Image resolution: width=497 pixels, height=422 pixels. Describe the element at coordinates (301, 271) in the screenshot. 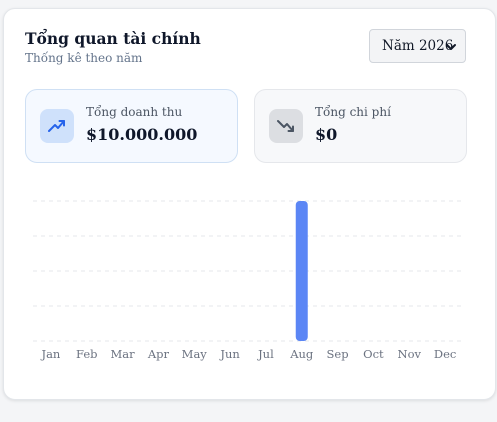

I see `bar-aug` at that location.